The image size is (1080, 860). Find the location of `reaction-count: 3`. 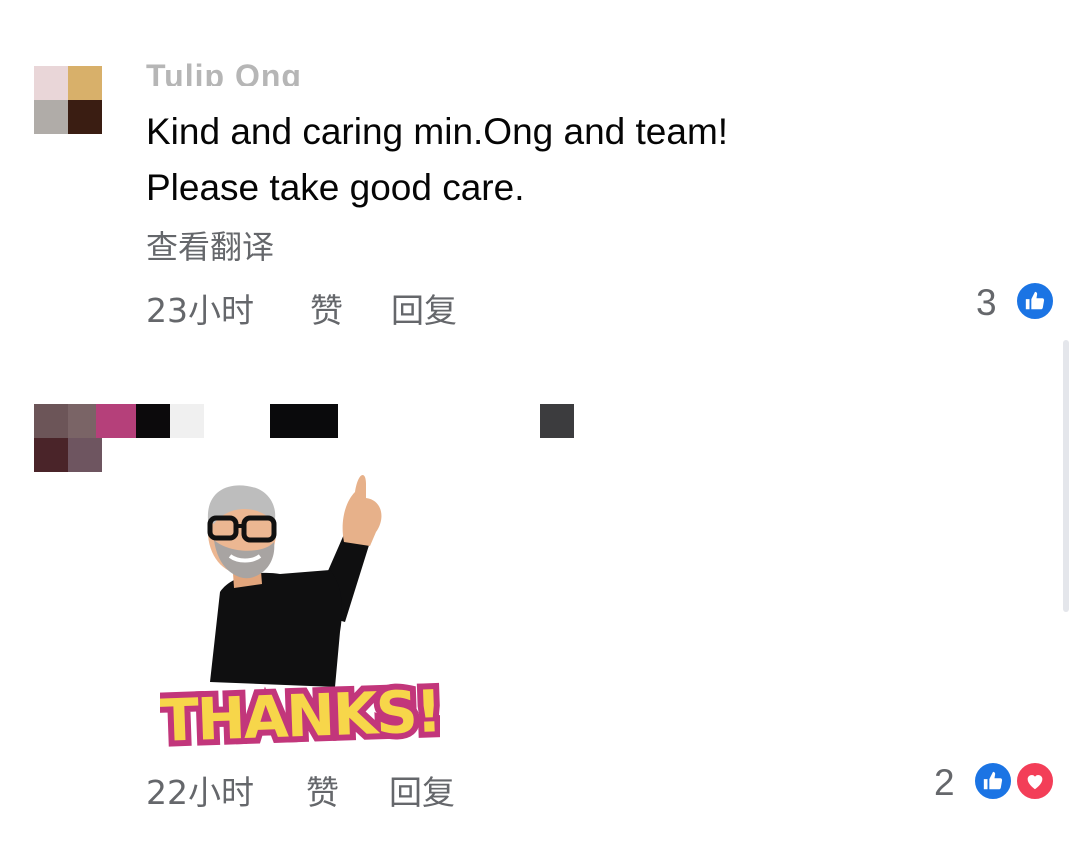

reaction-count: 3 is located at coordinates (986, 303).